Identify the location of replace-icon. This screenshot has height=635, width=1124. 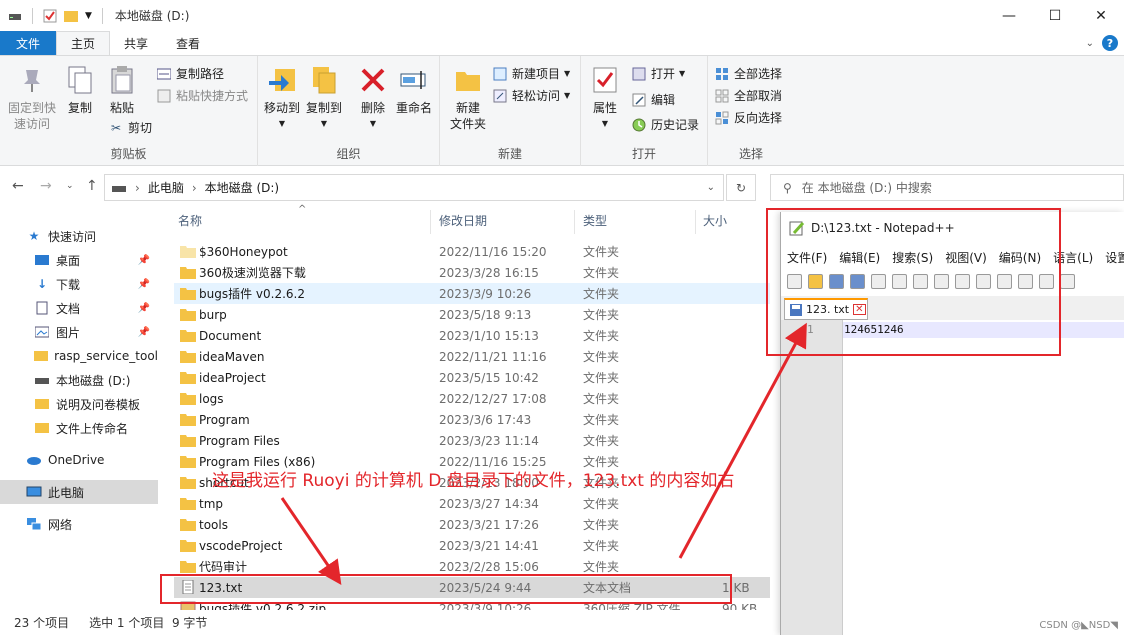
(1067, 281).